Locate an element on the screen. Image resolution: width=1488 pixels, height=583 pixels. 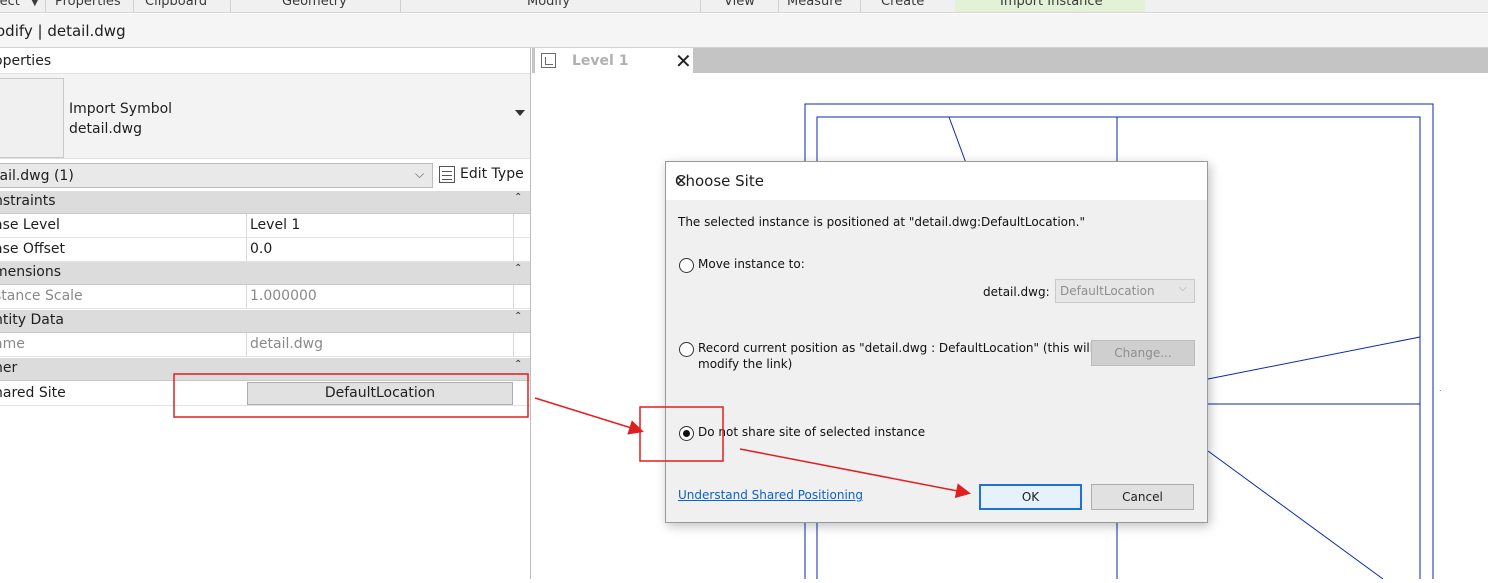
edit-type-button: Edit Type is located at coordinates (482, 175).